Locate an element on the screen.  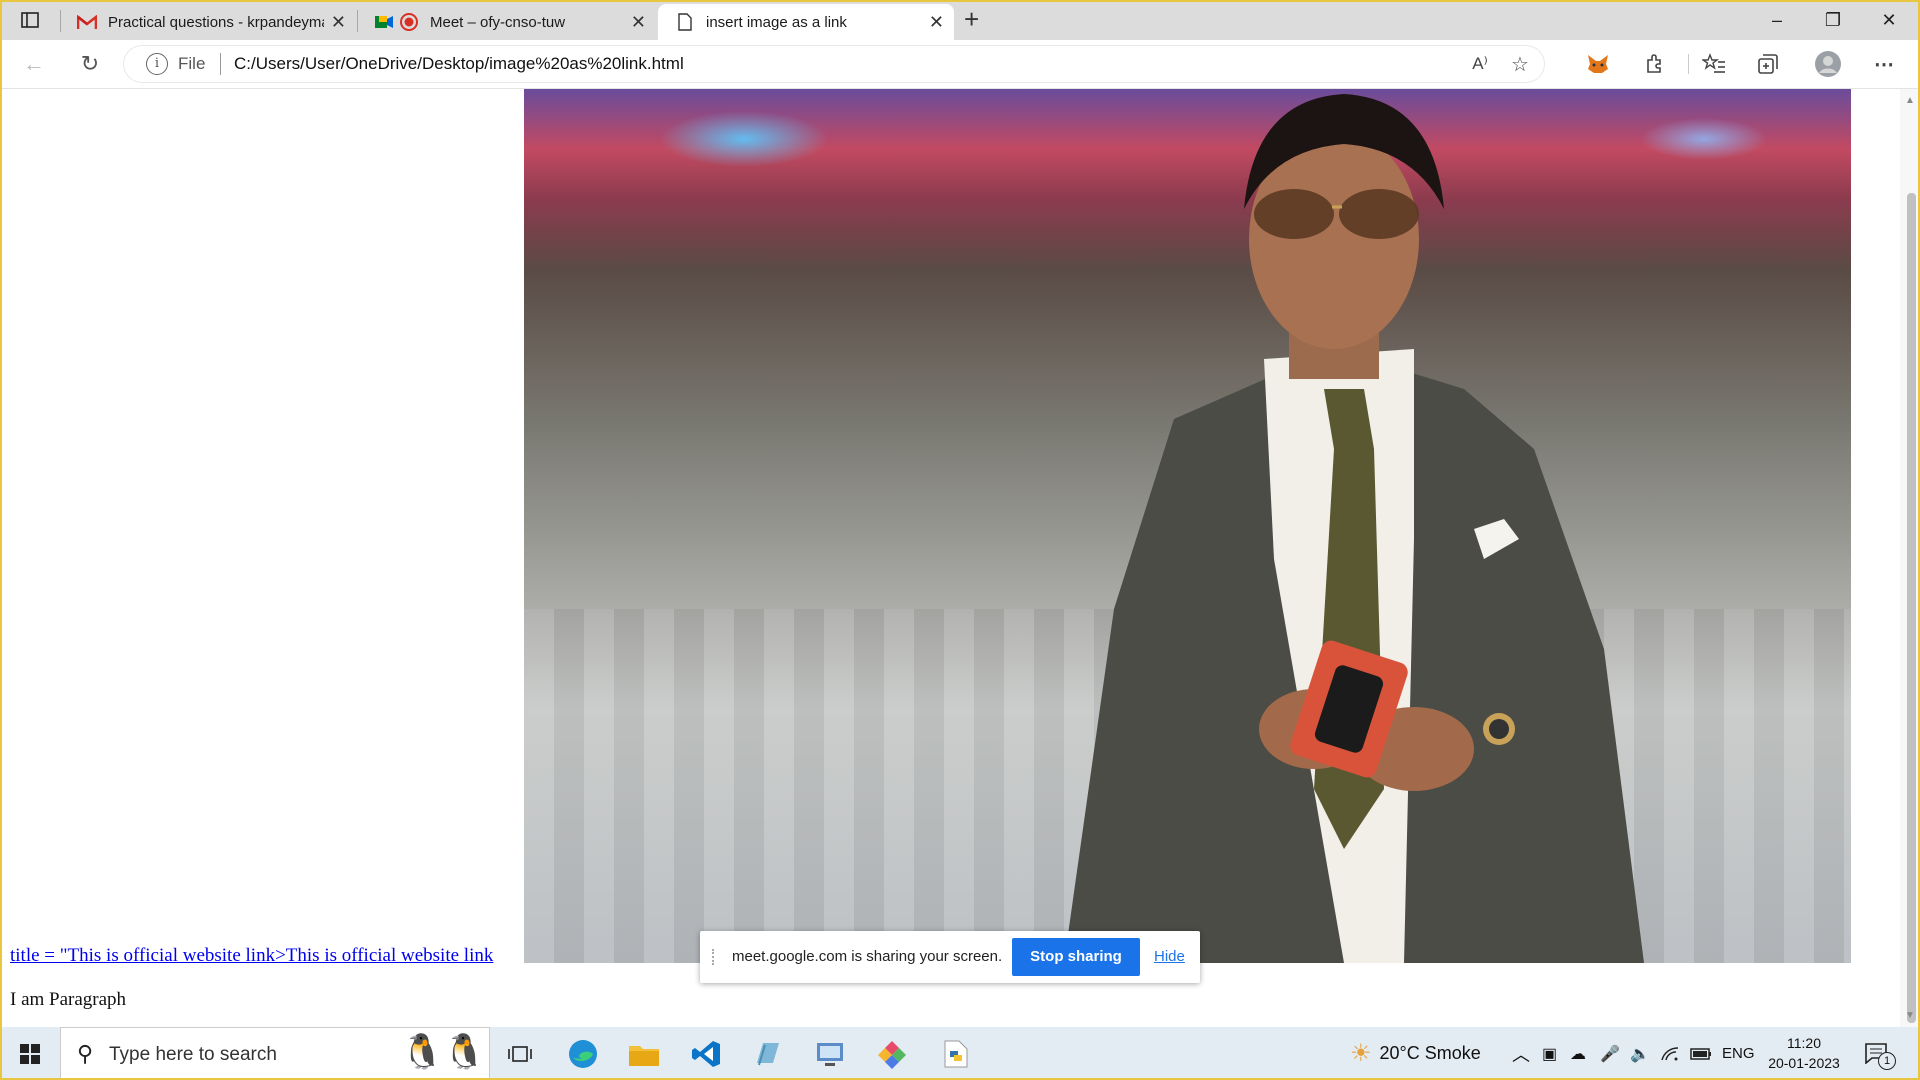
back-arrow-icon: ← is located at coordinates (34, 63).